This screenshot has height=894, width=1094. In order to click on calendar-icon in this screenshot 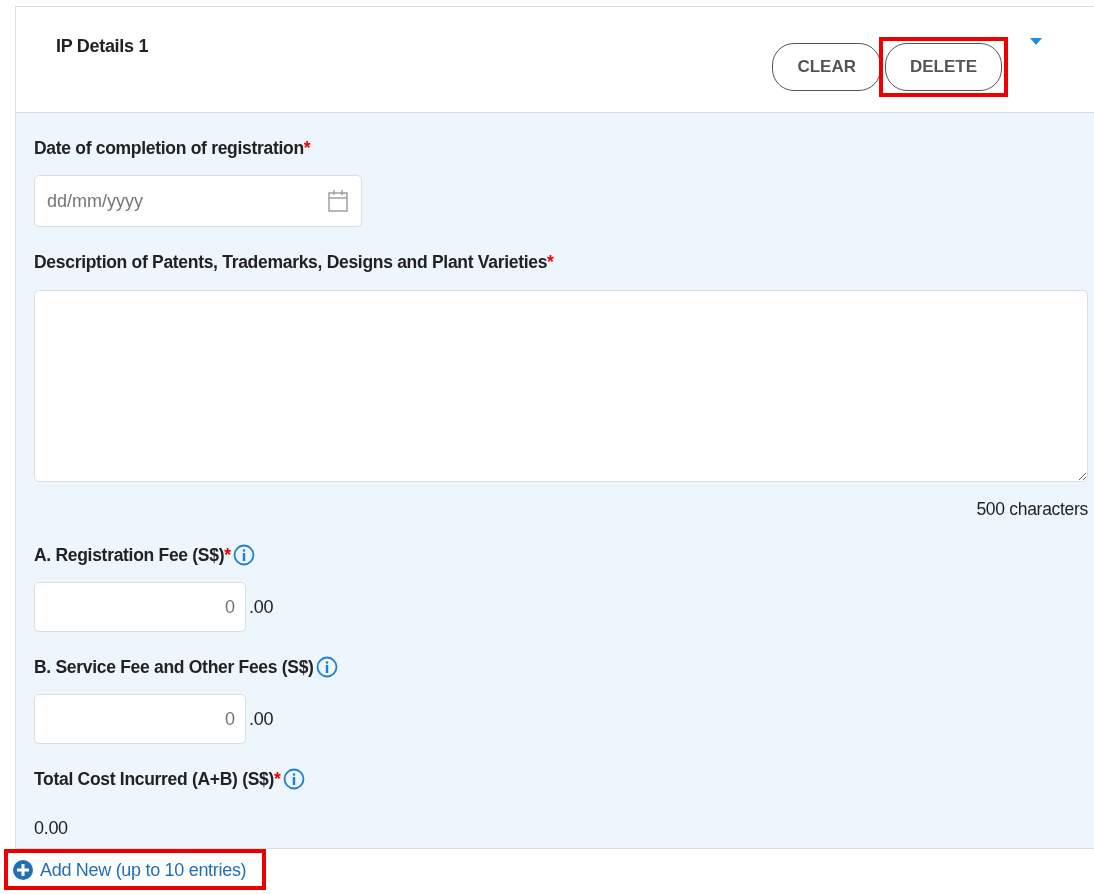, I will do `click(338, 201)`.